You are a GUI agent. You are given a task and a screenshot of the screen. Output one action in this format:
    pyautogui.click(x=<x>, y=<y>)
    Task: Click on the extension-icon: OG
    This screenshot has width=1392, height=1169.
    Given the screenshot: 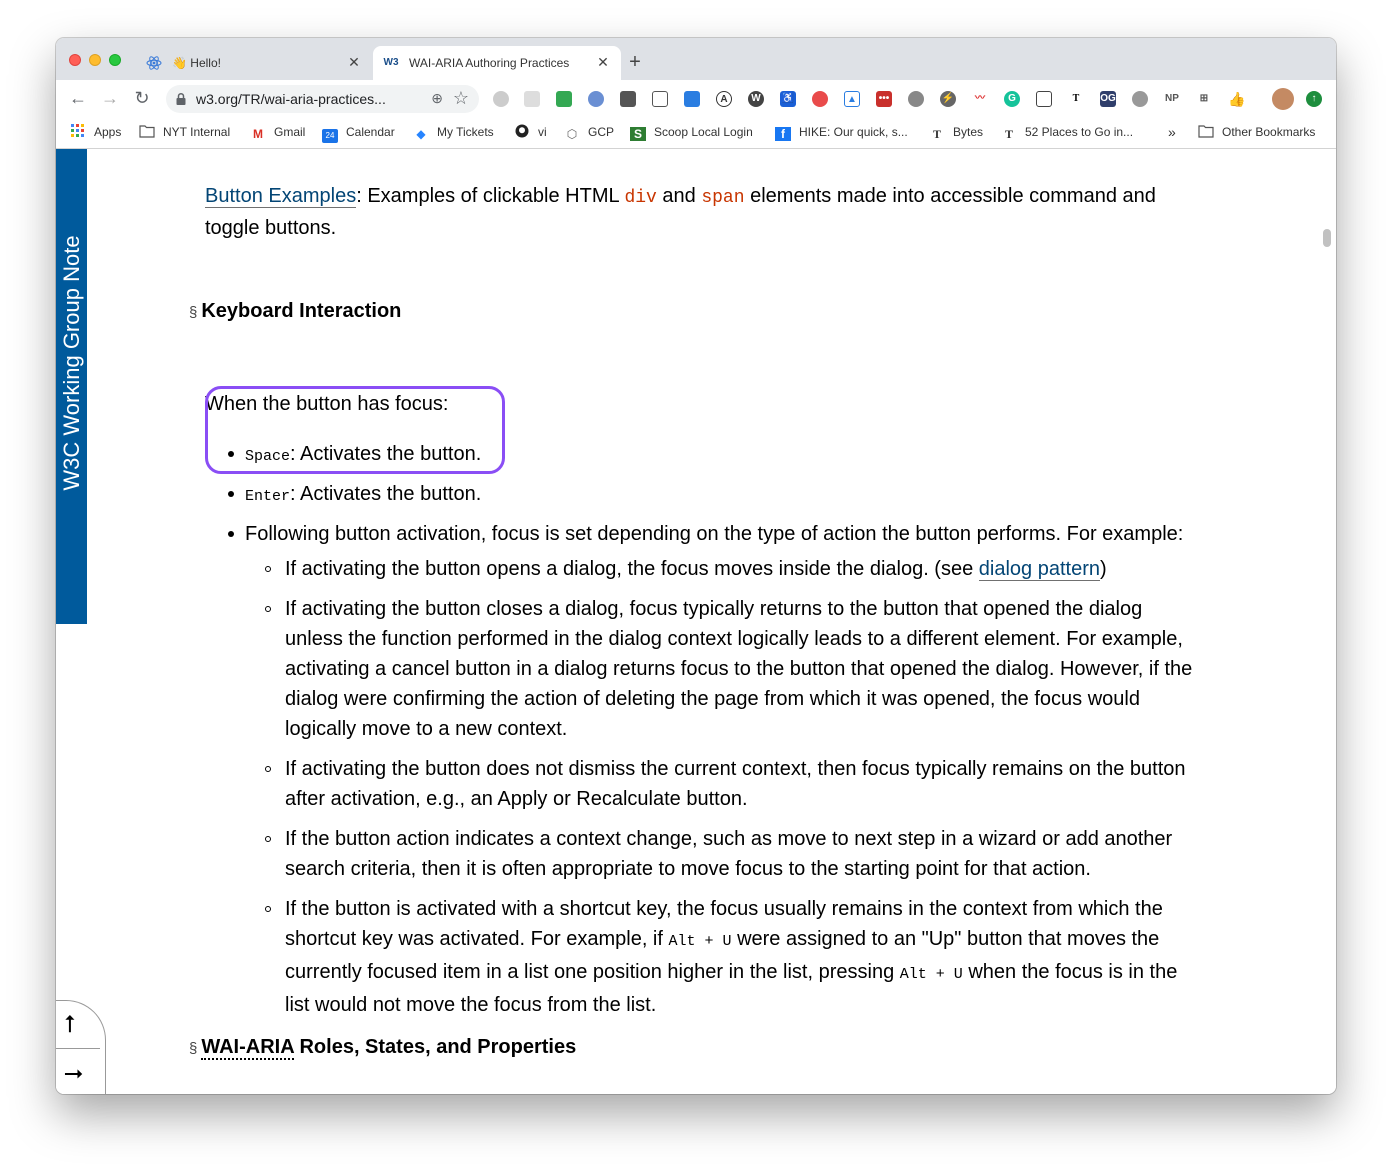 What is the action you would take?
    pyautogui.click(x=1108, y=99)
    